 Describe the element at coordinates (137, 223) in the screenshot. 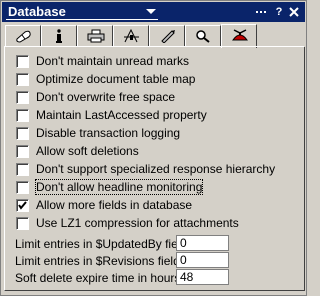

I see `option-label: Use LZ1 compression for attachments` at that location.